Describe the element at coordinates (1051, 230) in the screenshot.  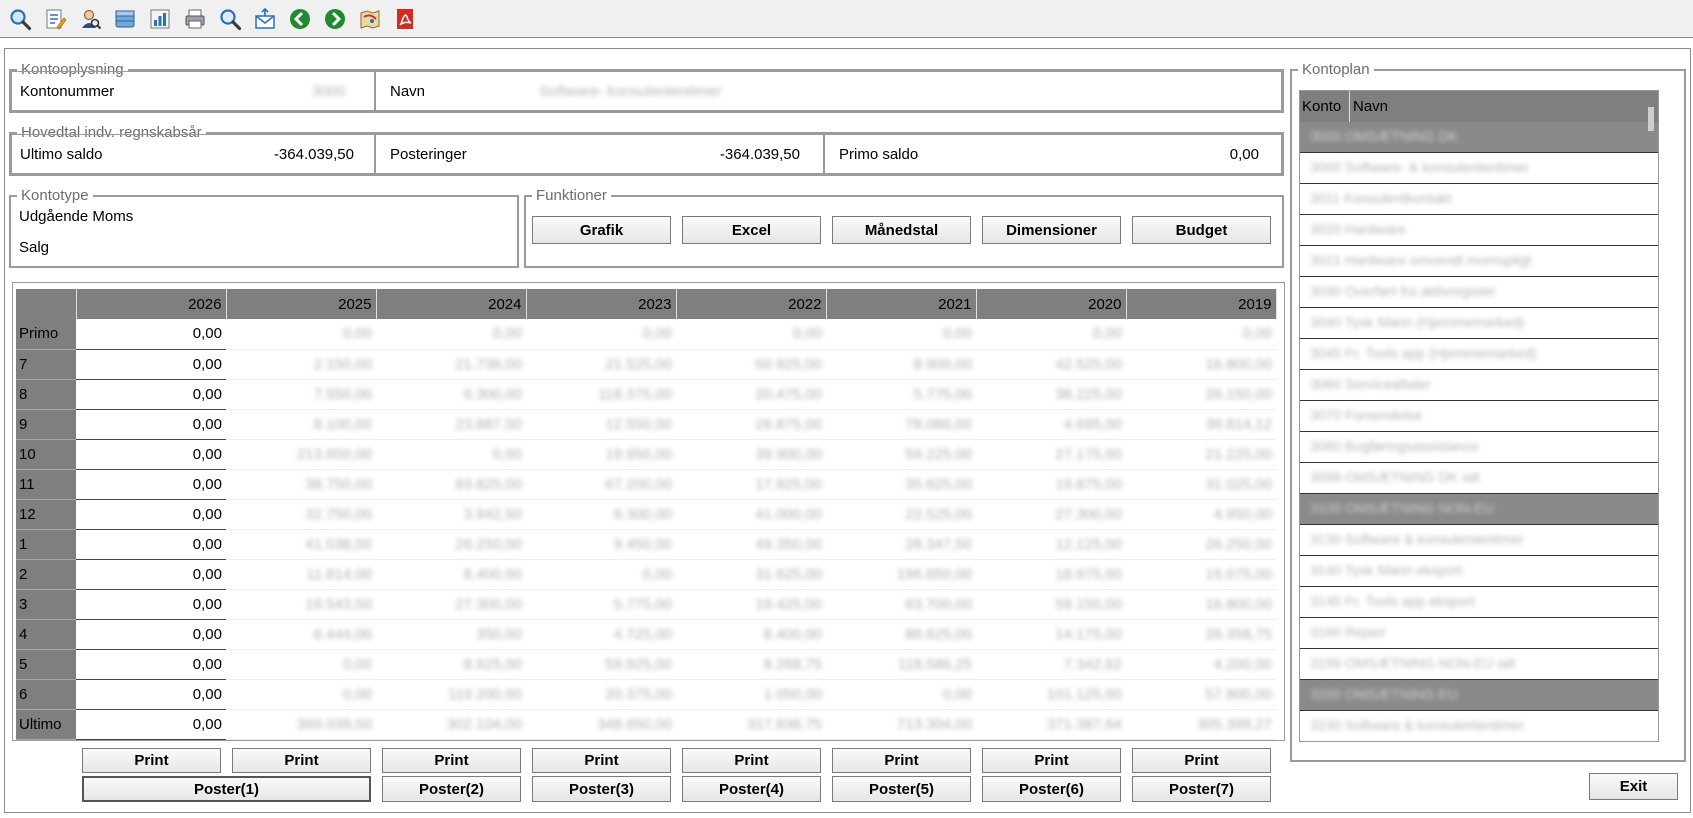
I see `dimensioner-button: Dimensioner` at that location.